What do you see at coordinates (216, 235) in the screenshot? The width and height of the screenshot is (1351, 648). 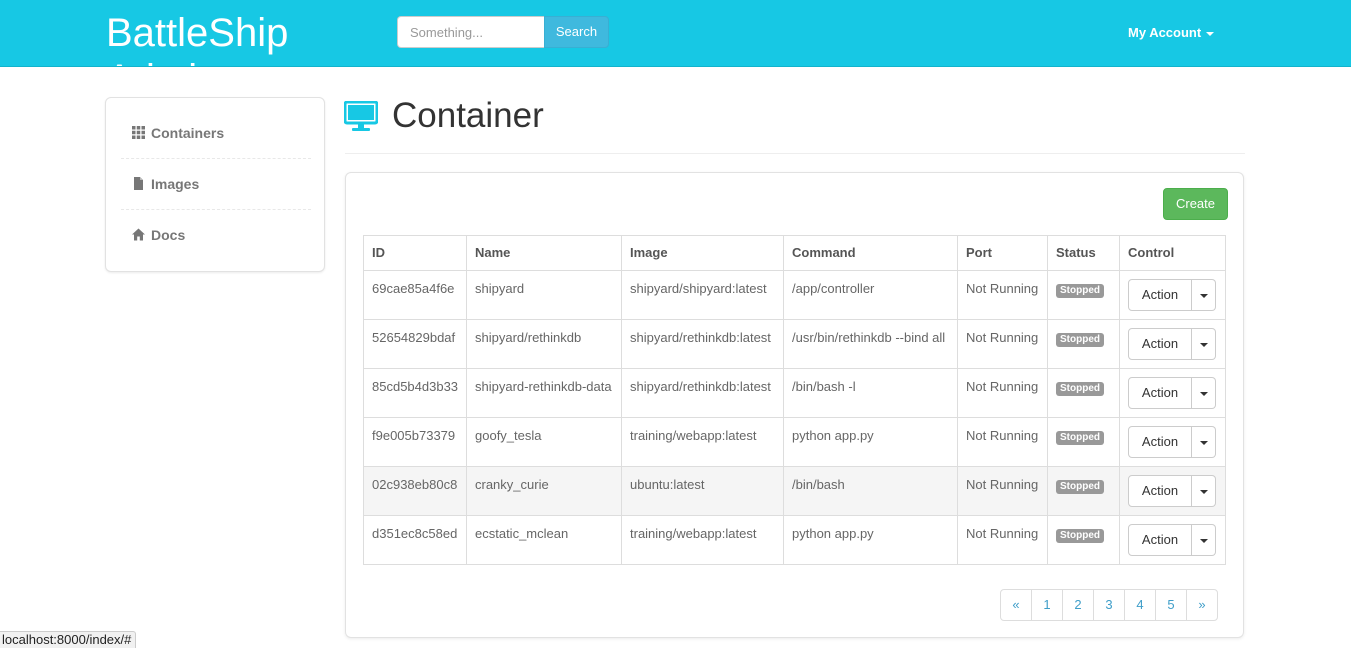 I see `sidebar-item-docs: Docs` at bounding box center [216, 235].